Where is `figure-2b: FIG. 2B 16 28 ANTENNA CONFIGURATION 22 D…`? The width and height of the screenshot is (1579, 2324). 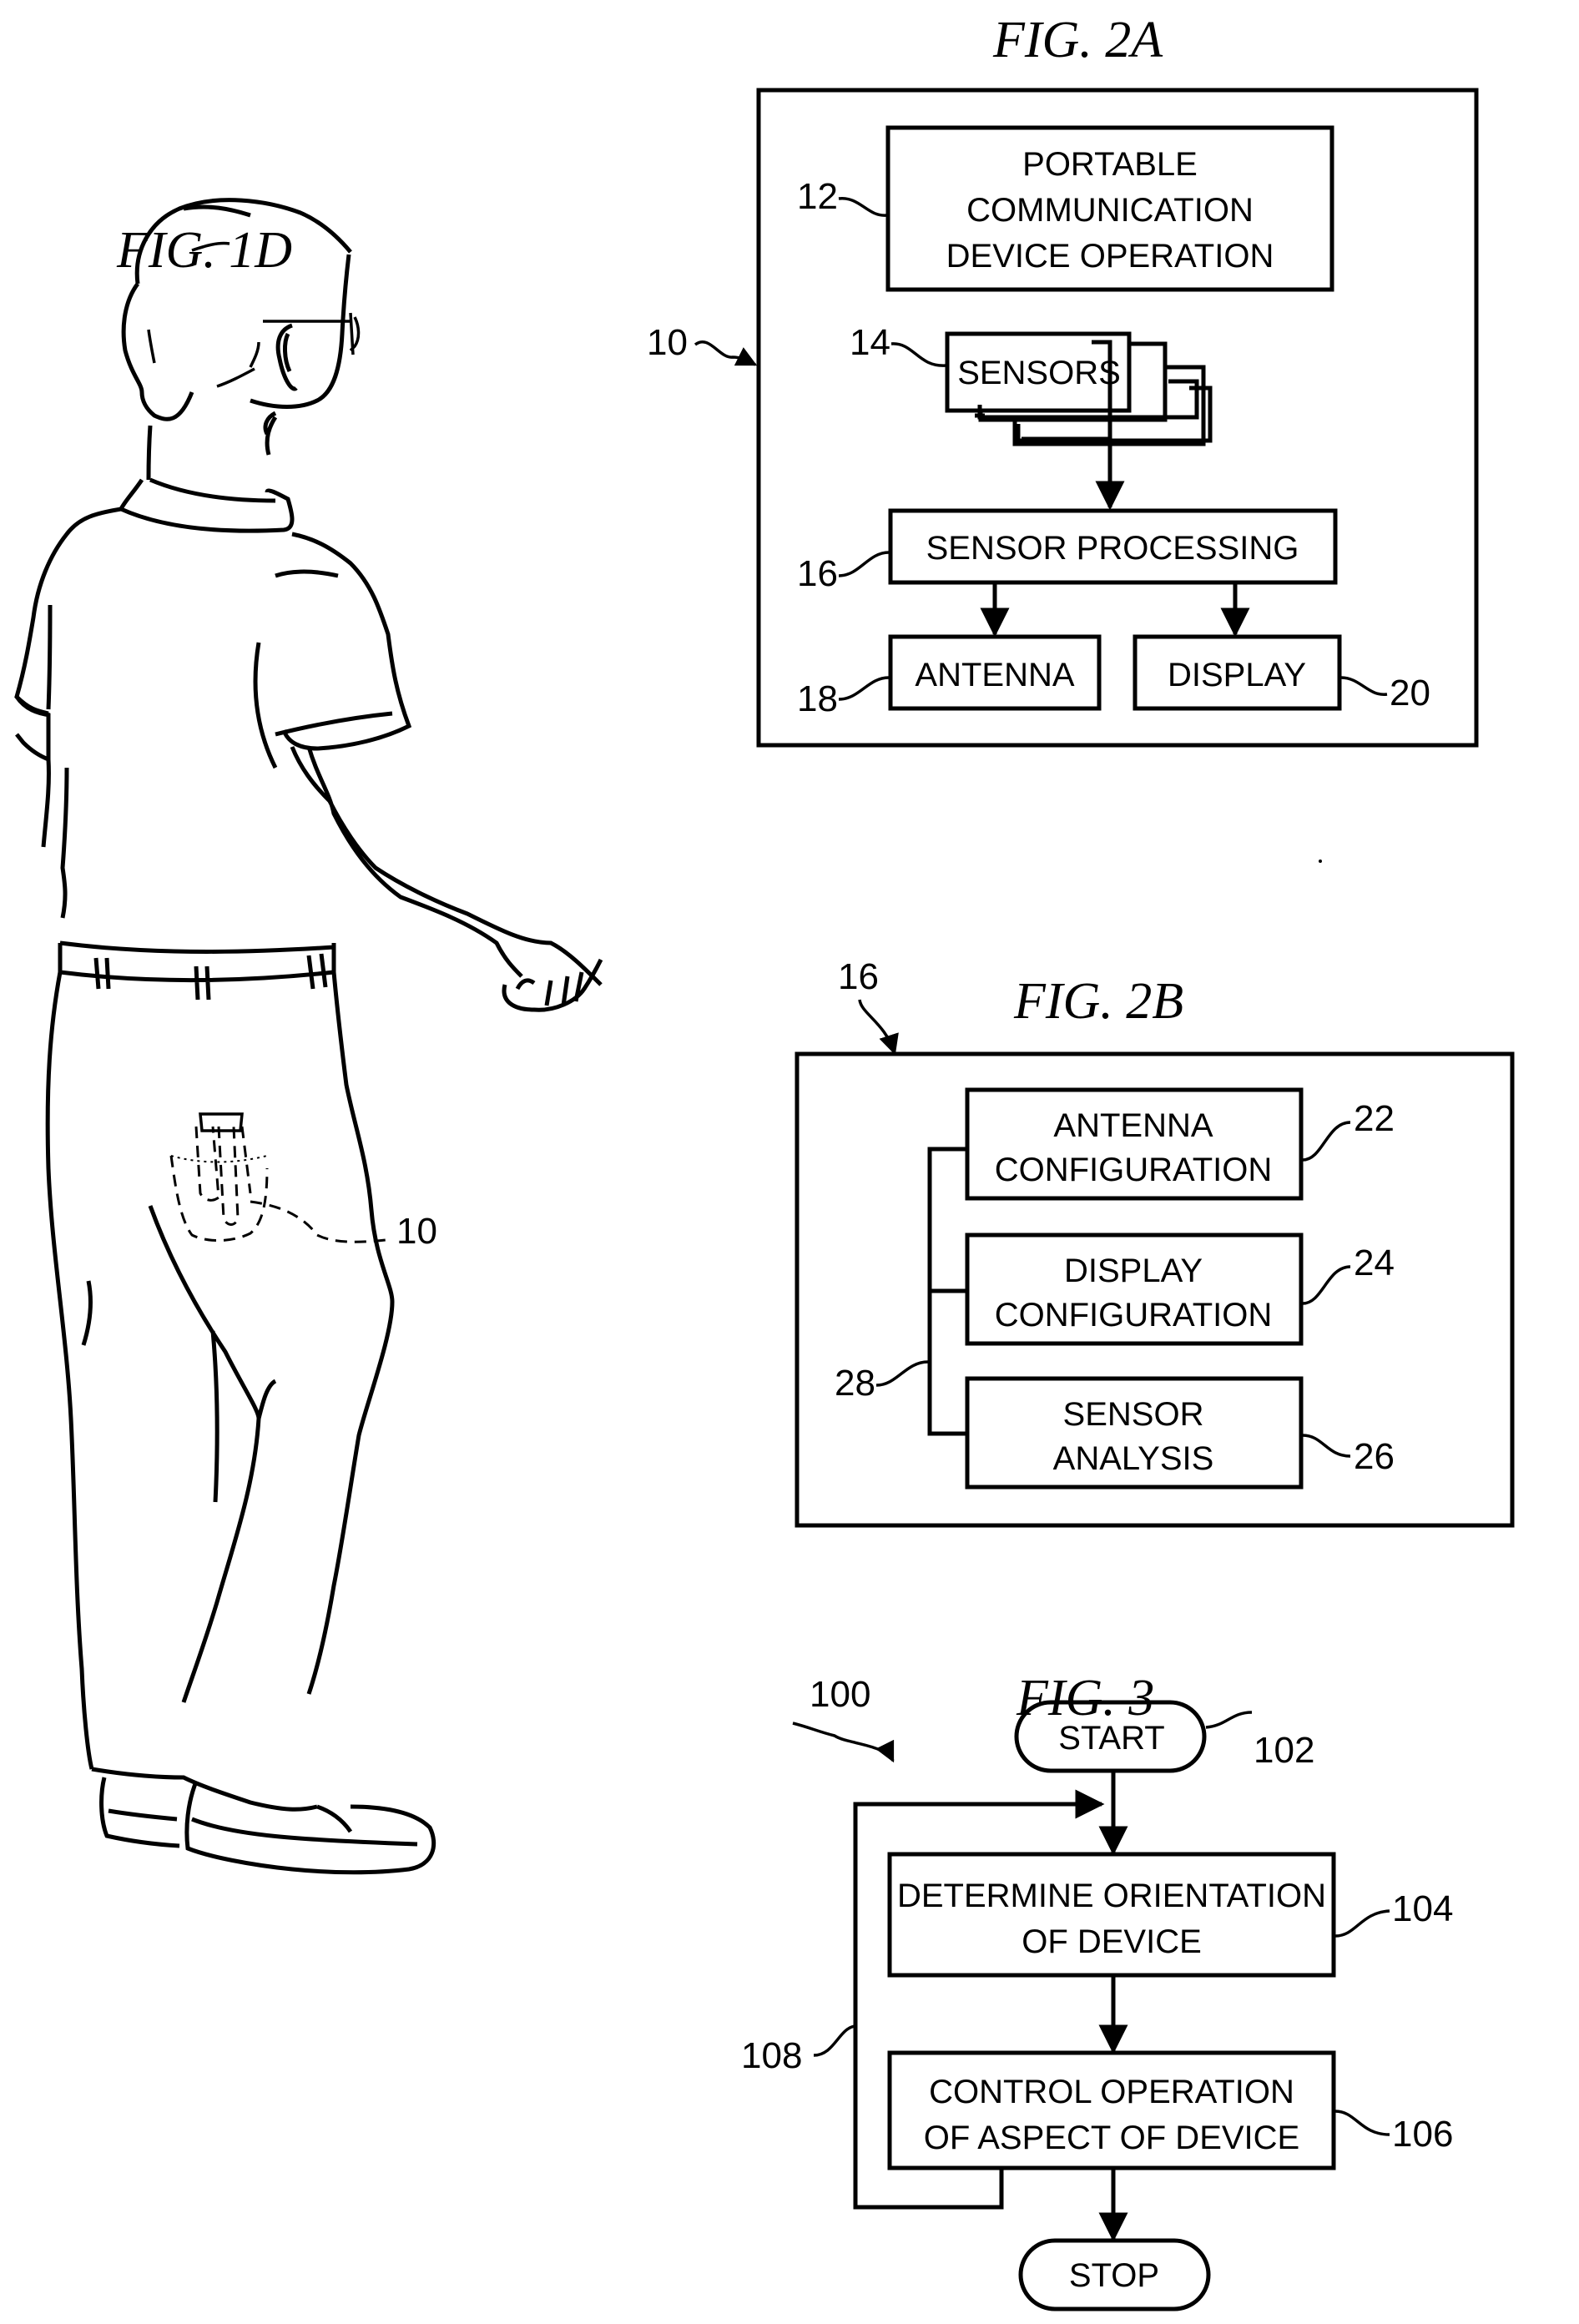 figure-2b: FIG. 2B 16 28 ANTENNA CONFIGURATION 22 D… is located at coordinates (1155, 1242).